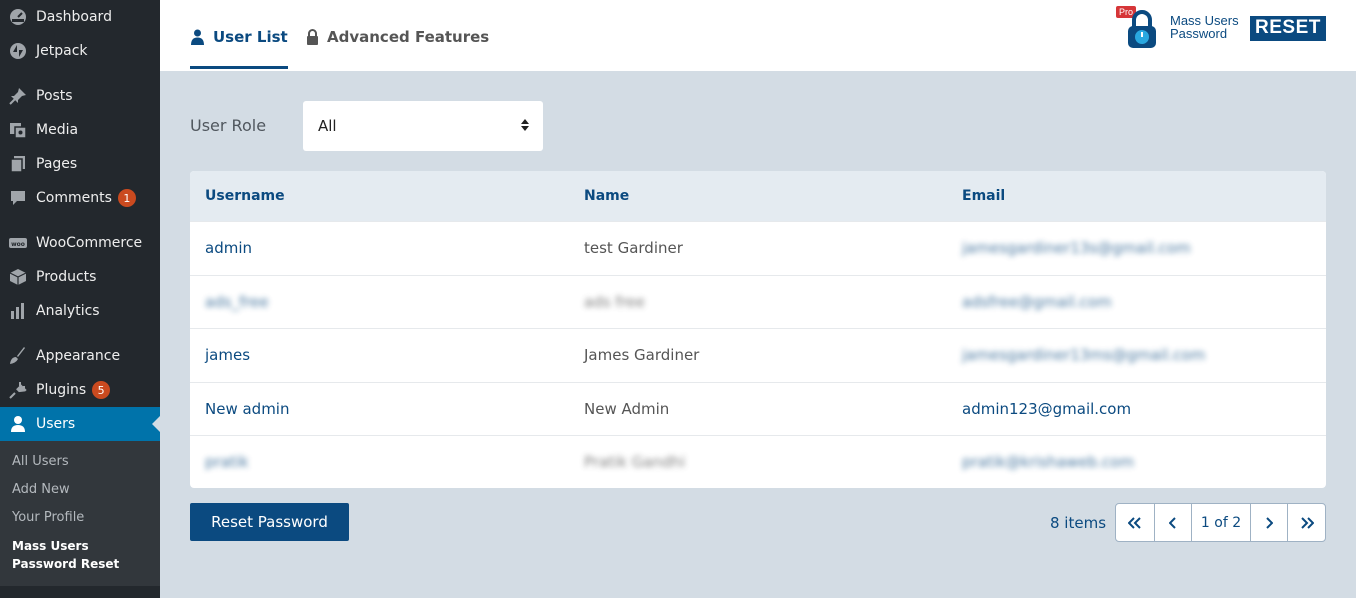 Image resolution: width=1356 pixels, height=598 pixels. What do you see at coordinates (227, 462) in the screenshot?
I see `username-link: pratik` at bounding box center [227, 462].